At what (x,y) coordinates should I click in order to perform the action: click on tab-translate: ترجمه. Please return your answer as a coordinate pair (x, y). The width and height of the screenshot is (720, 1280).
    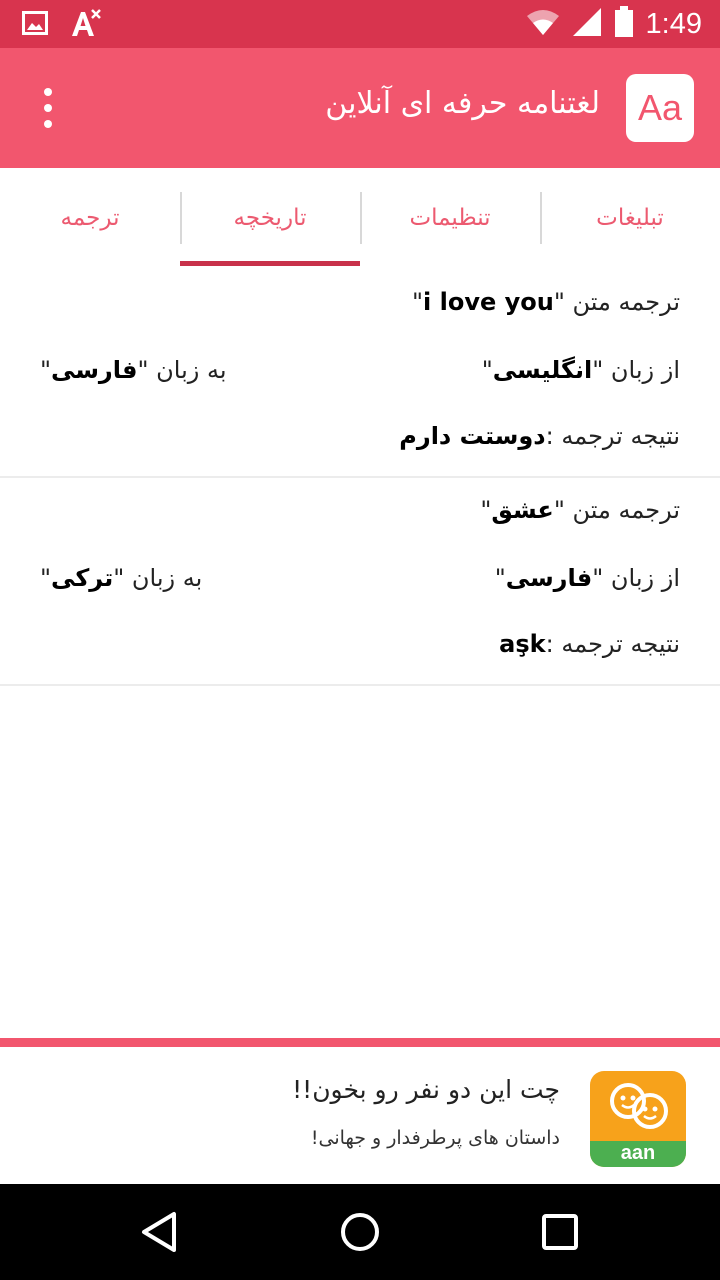
    Looking at the image, I should click on (90, 218).